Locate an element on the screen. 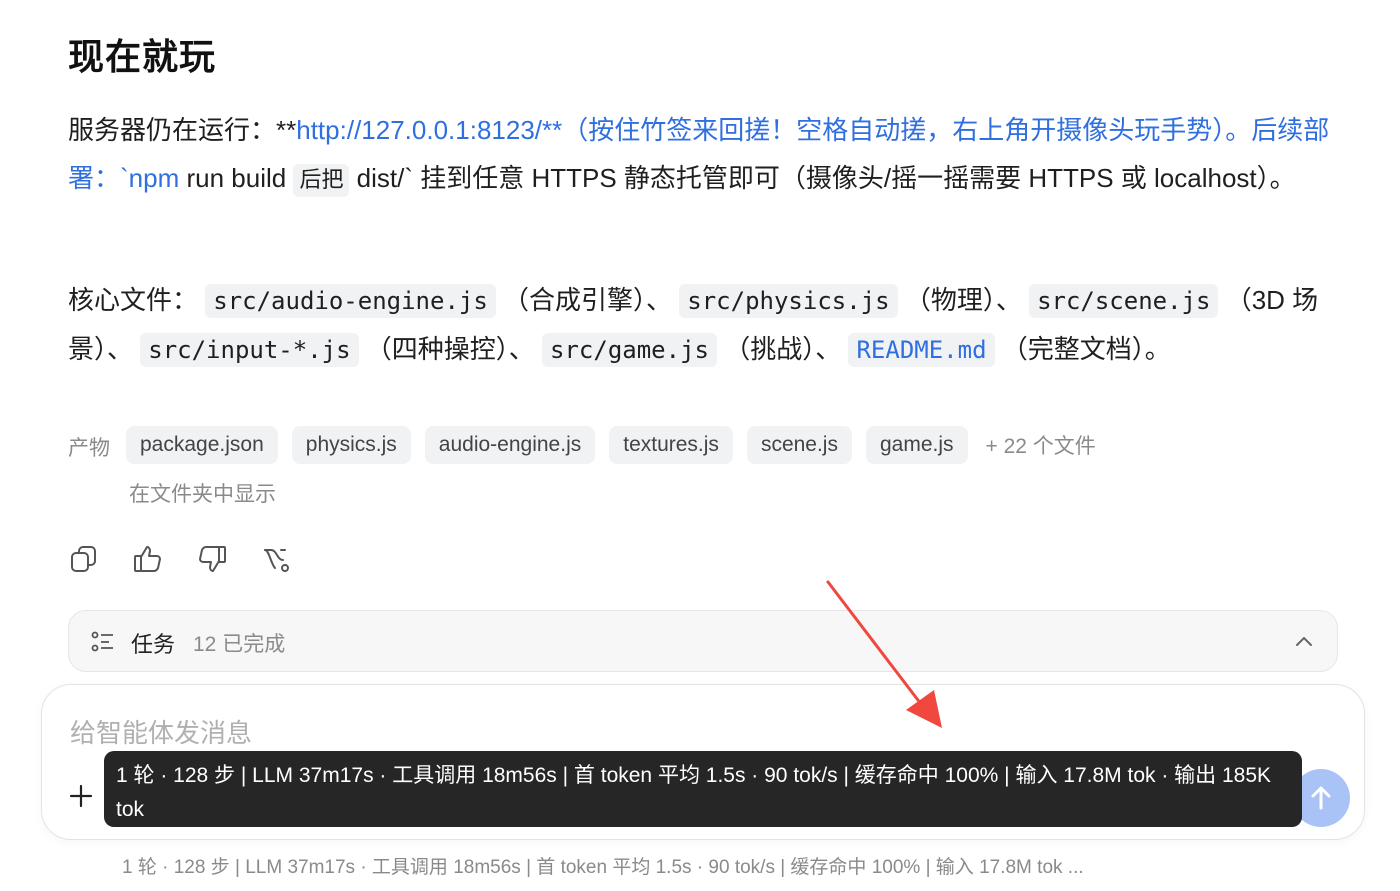 The width and height of the screenshot is (1400, 891). branch-button is located at coordinates (276, 559).